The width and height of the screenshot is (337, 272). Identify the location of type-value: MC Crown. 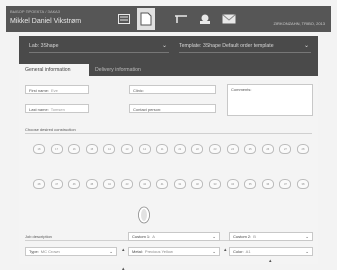
(50, 251).